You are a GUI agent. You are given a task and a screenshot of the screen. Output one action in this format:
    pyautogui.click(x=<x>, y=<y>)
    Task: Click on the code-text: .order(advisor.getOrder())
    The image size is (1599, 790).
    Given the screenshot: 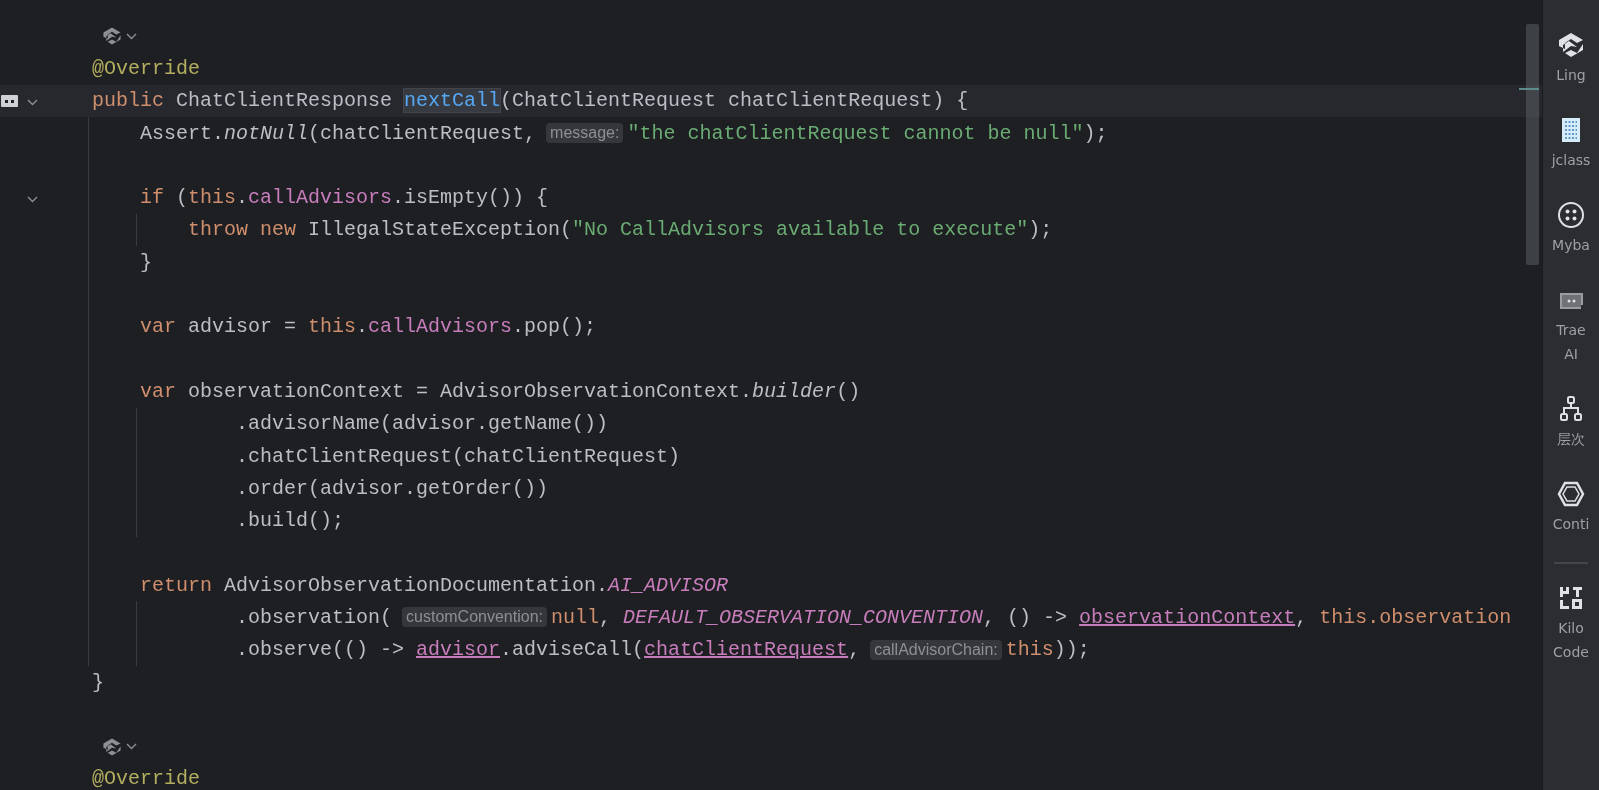 What is the action you would take?
    pyautogui.click(x=392, y=488)
    